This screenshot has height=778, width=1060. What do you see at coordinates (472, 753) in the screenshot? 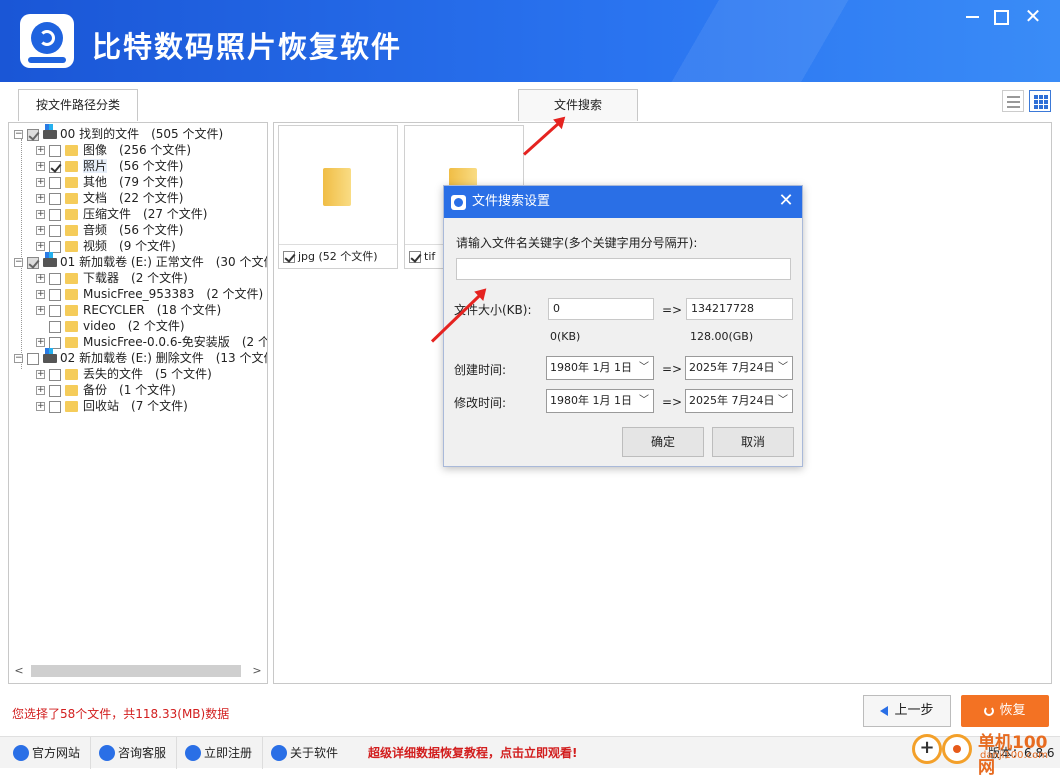
I see `tutorial-promo-link: 超级详细数据恢复教程，点击立即观看!` at bounding box center [472, 753].